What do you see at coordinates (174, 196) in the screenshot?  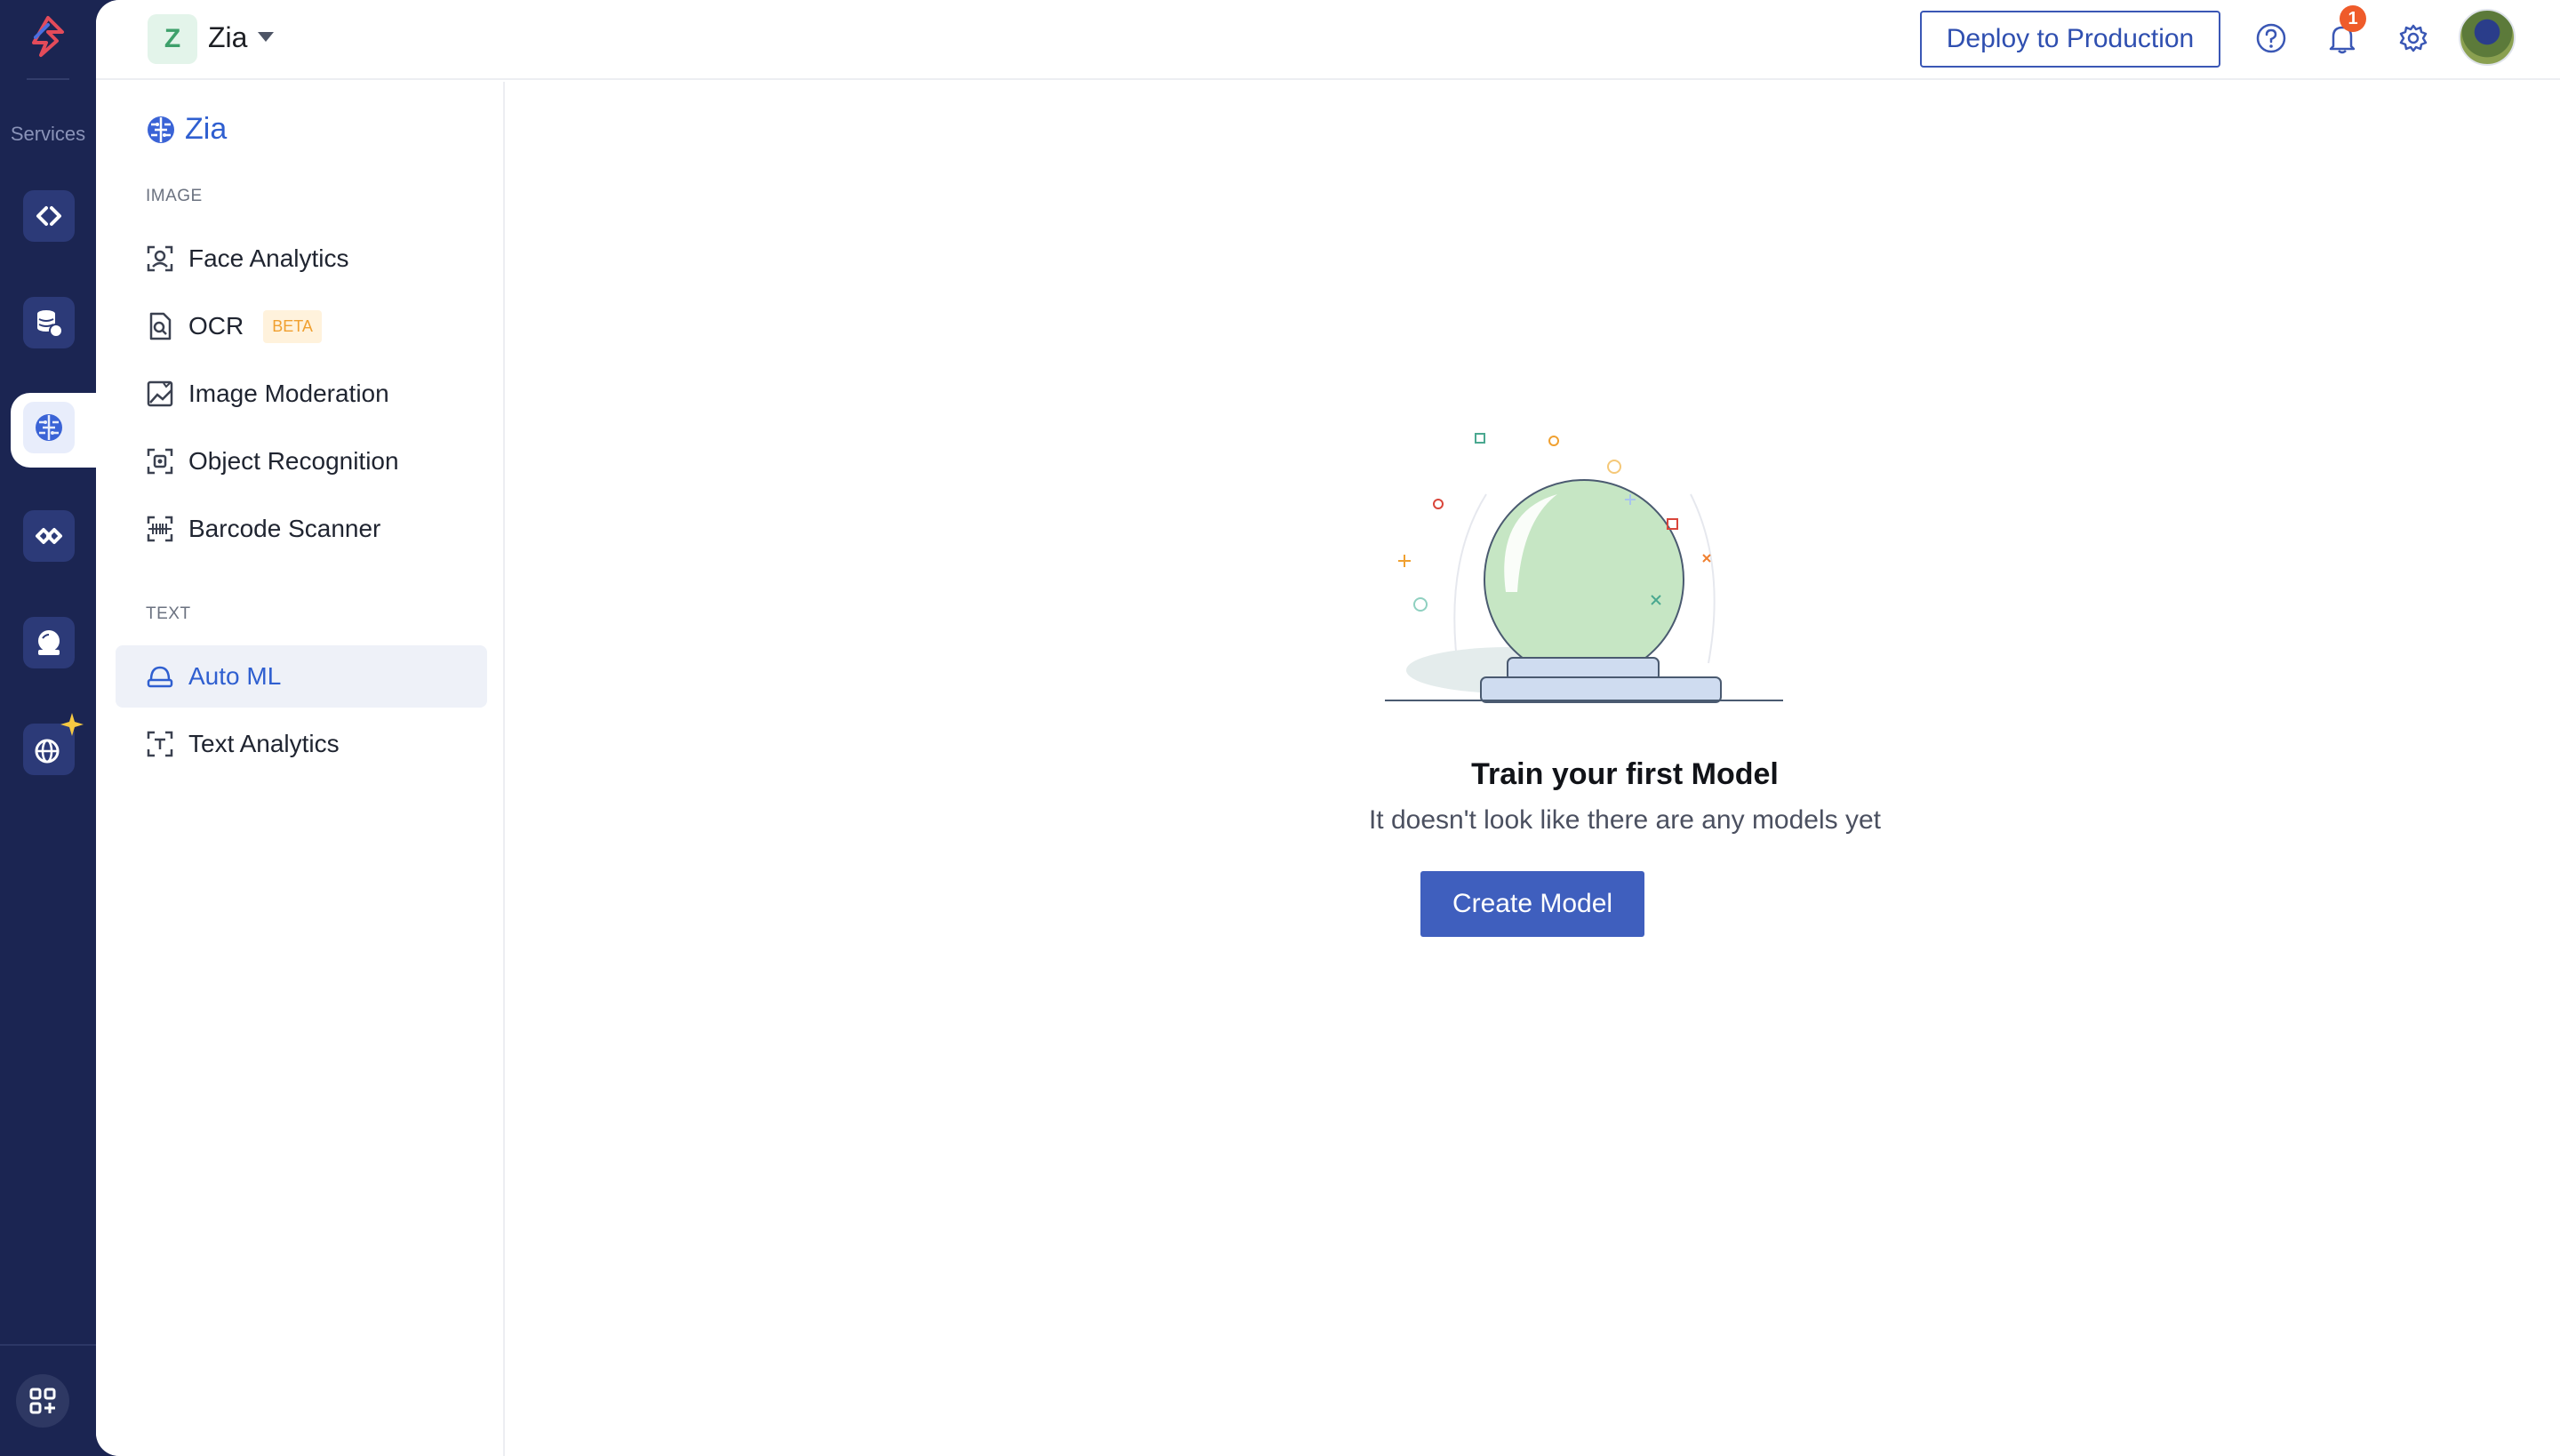 I see `section-heading-image: IMAGE` at bounding box center [174, 196].